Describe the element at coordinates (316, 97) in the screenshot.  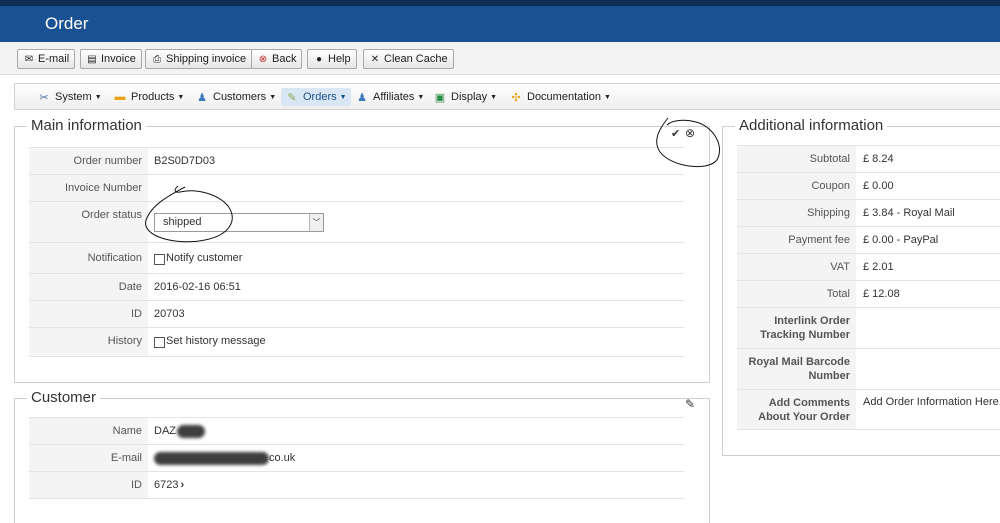
I see `menu-orders: ✎ Orders ▼` at that location.